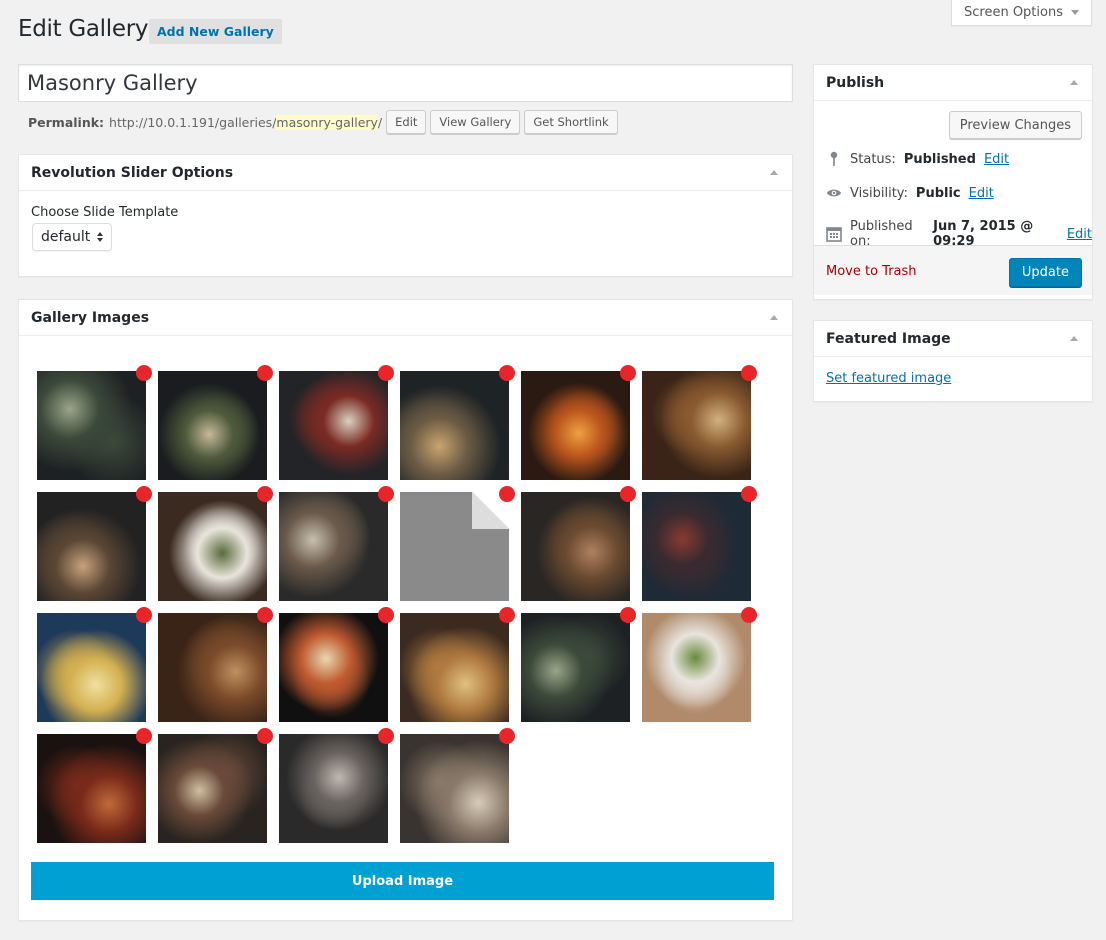  I want to click on upload-image-button: Upload Image, so click(402, 881).